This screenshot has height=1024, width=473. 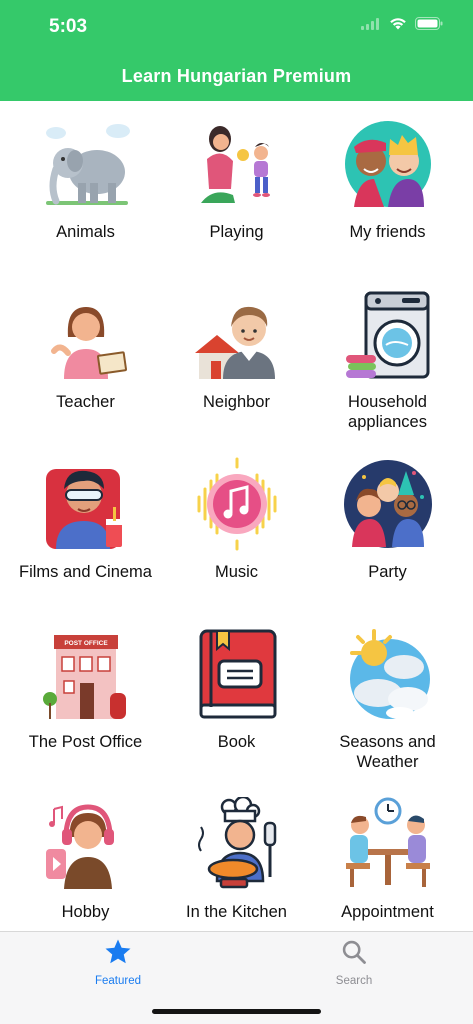 What do you see at coordinates (388, 164) in the screenshot?
I see `friends-icon` at bounding box center [388, 164].